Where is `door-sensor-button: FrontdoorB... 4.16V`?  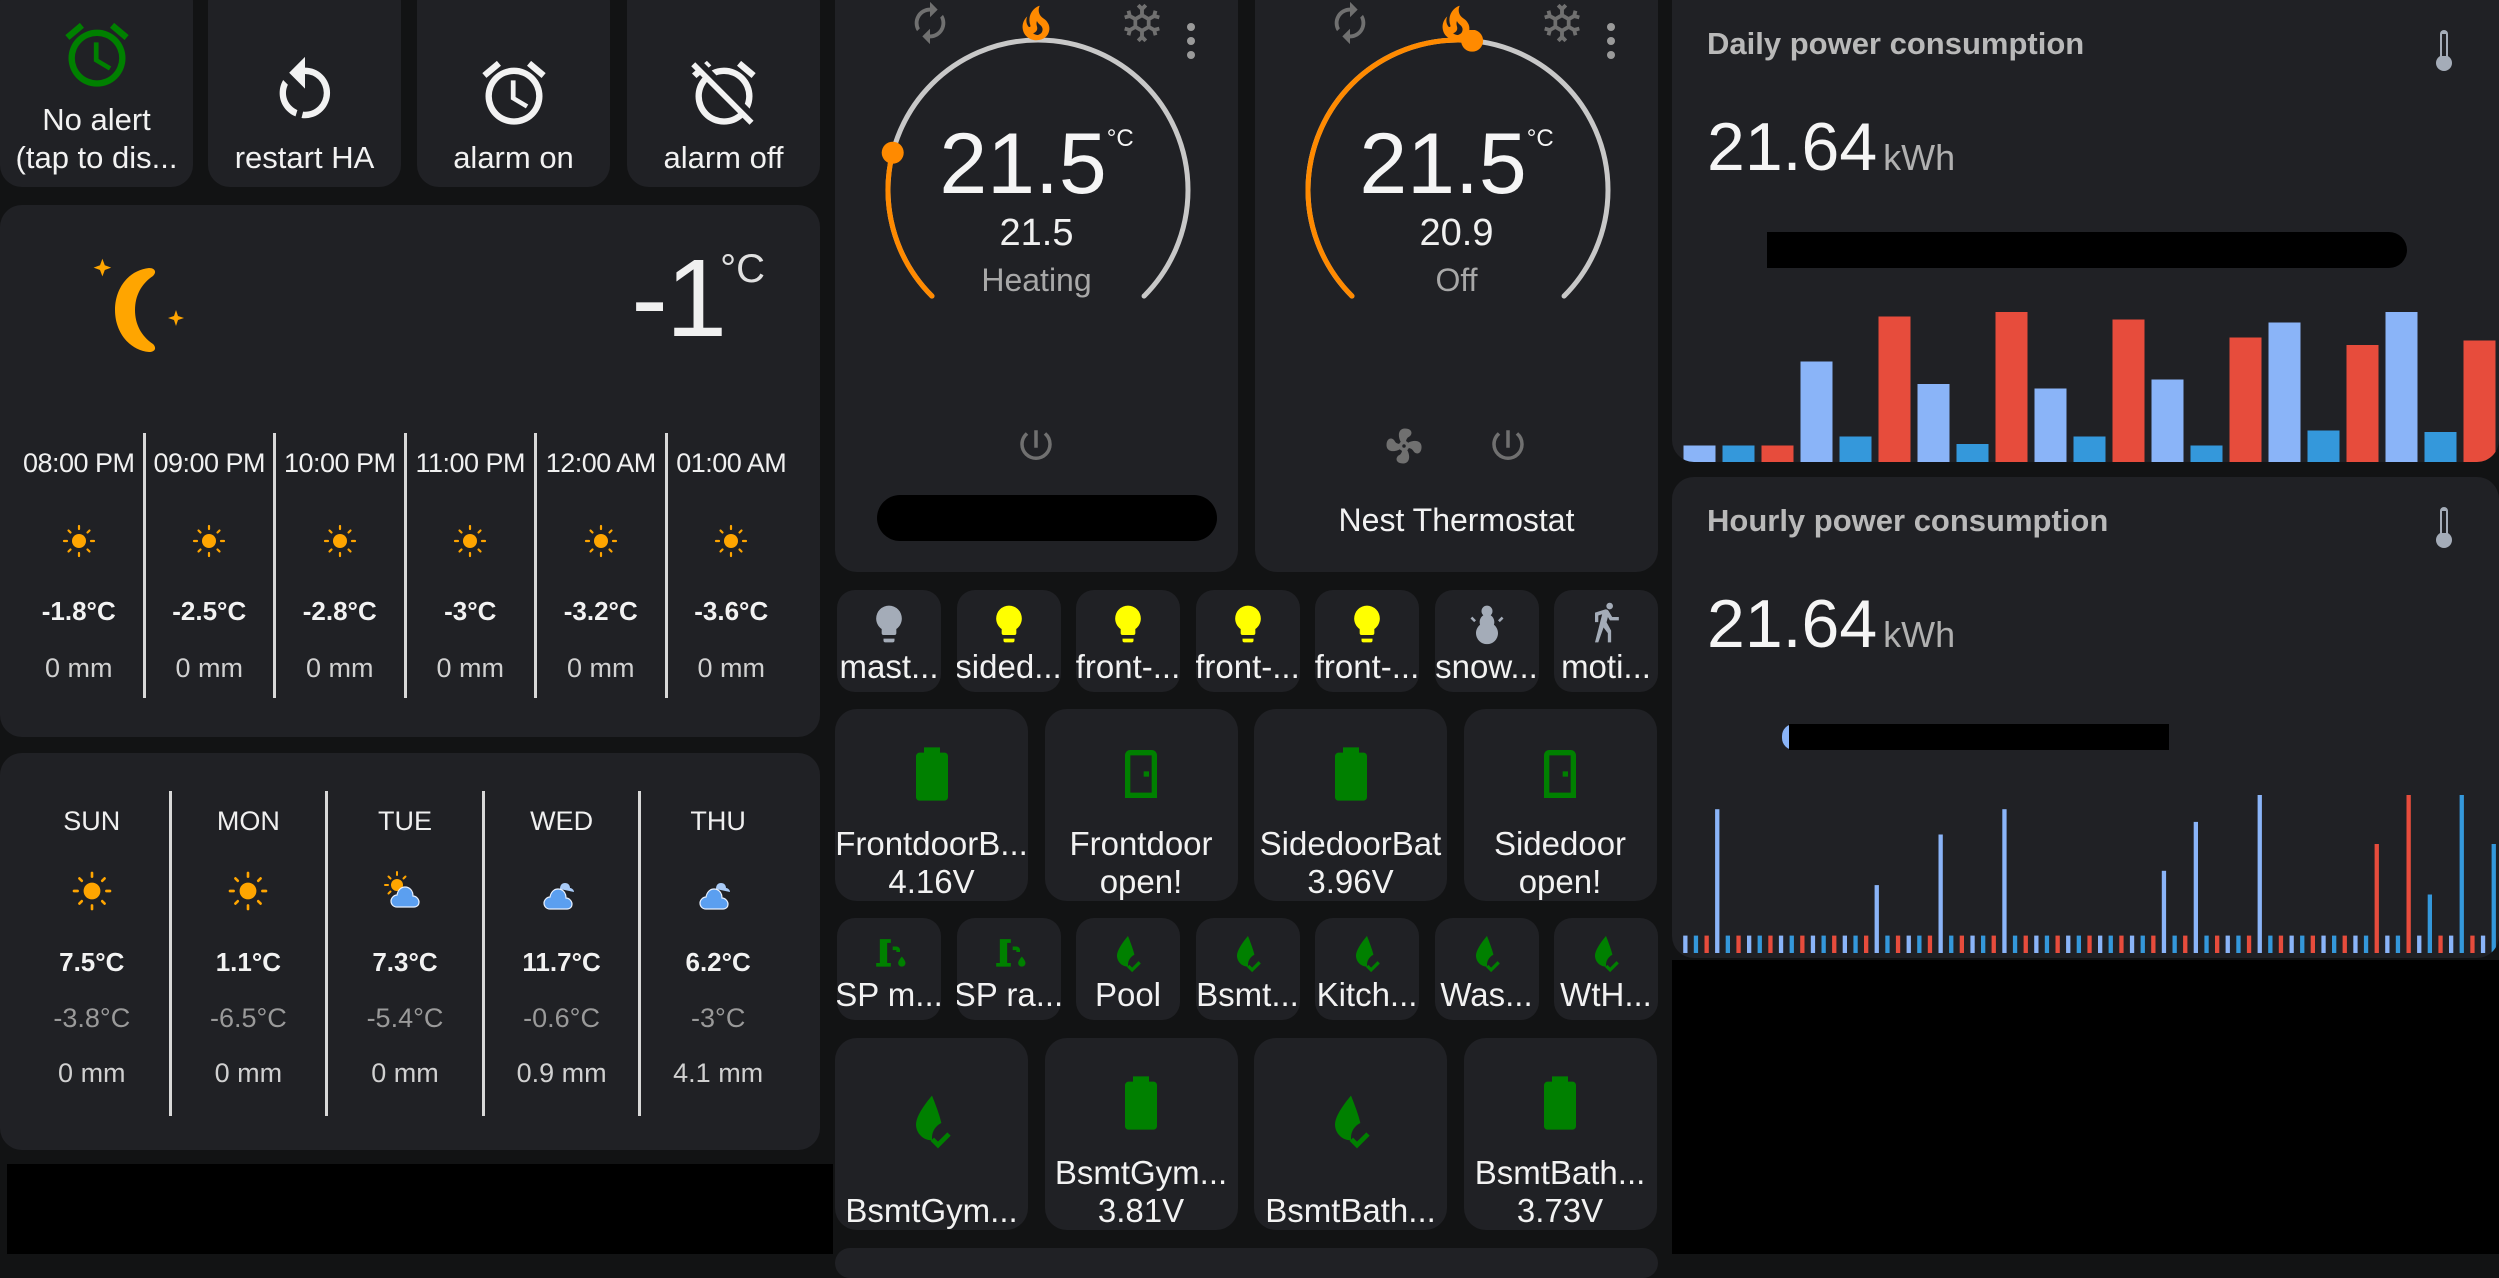 door-sensor-button: FrontdoorB... 4.16V is located at coordinates (931, 805).